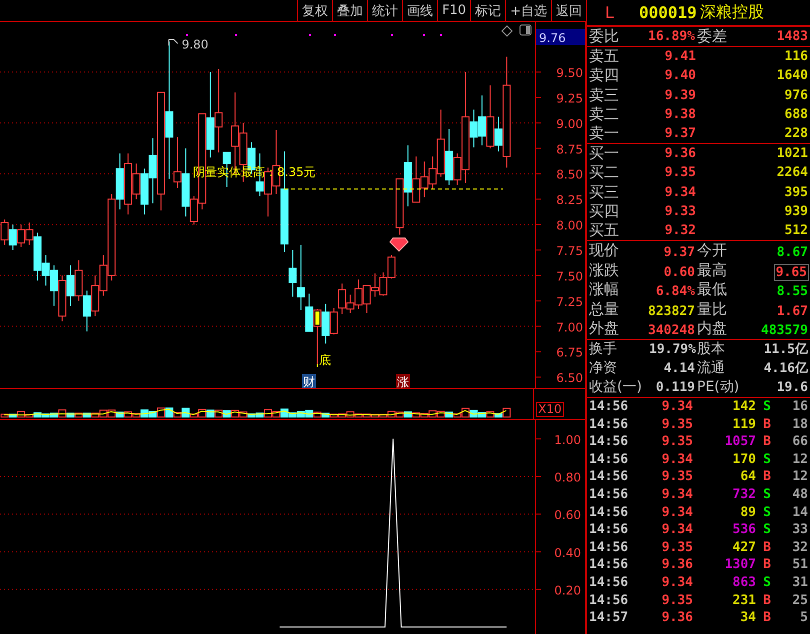 This screenshot has height=634, width=810. What do you see at coordinates (796, 115) in the screenshot?
I see `ask-volume: 688` at bounding box center [796, 115].